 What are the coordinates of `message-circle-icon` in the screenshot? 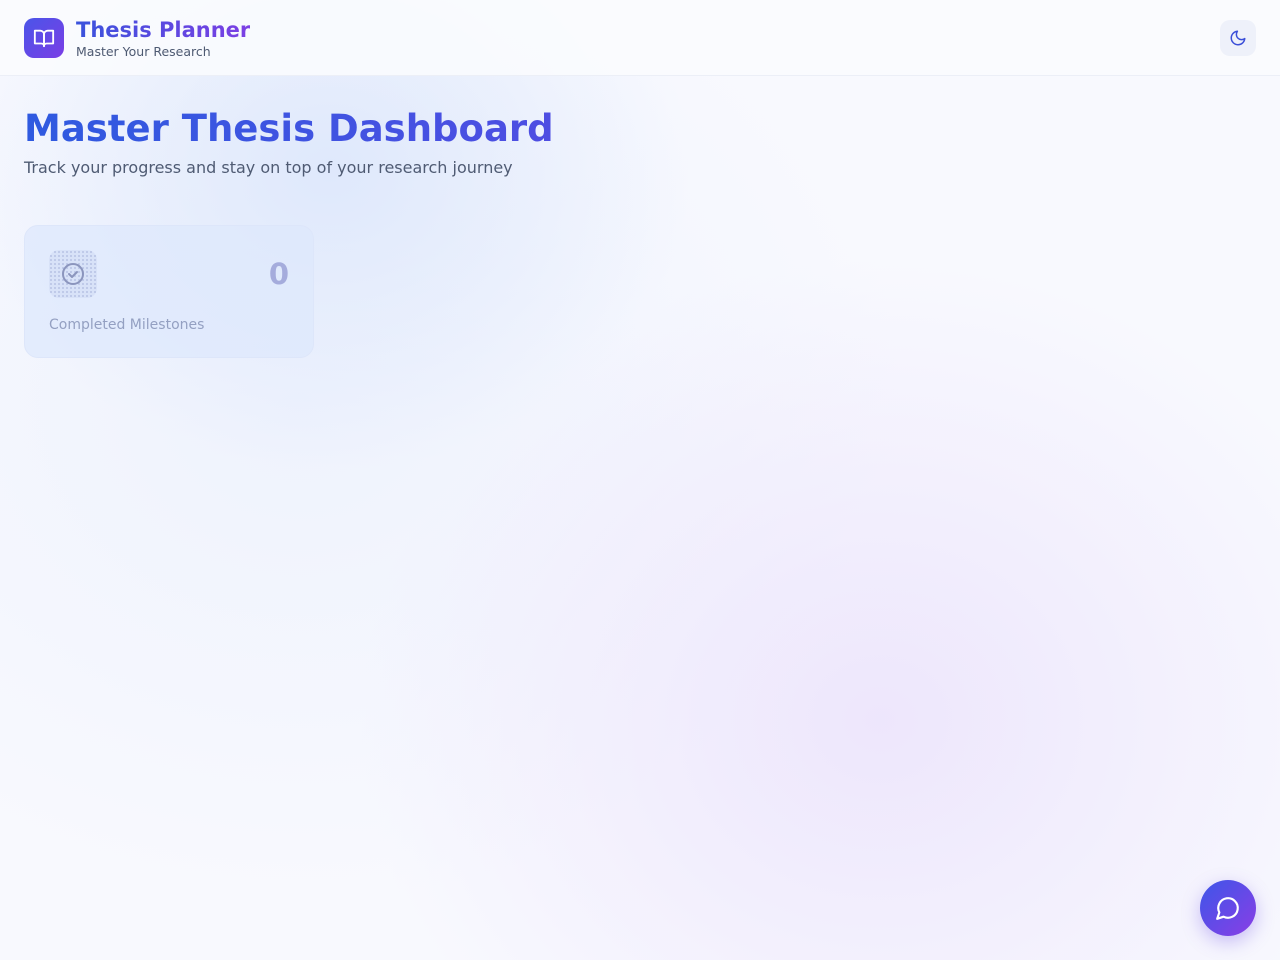 It's located at (1228, 908).